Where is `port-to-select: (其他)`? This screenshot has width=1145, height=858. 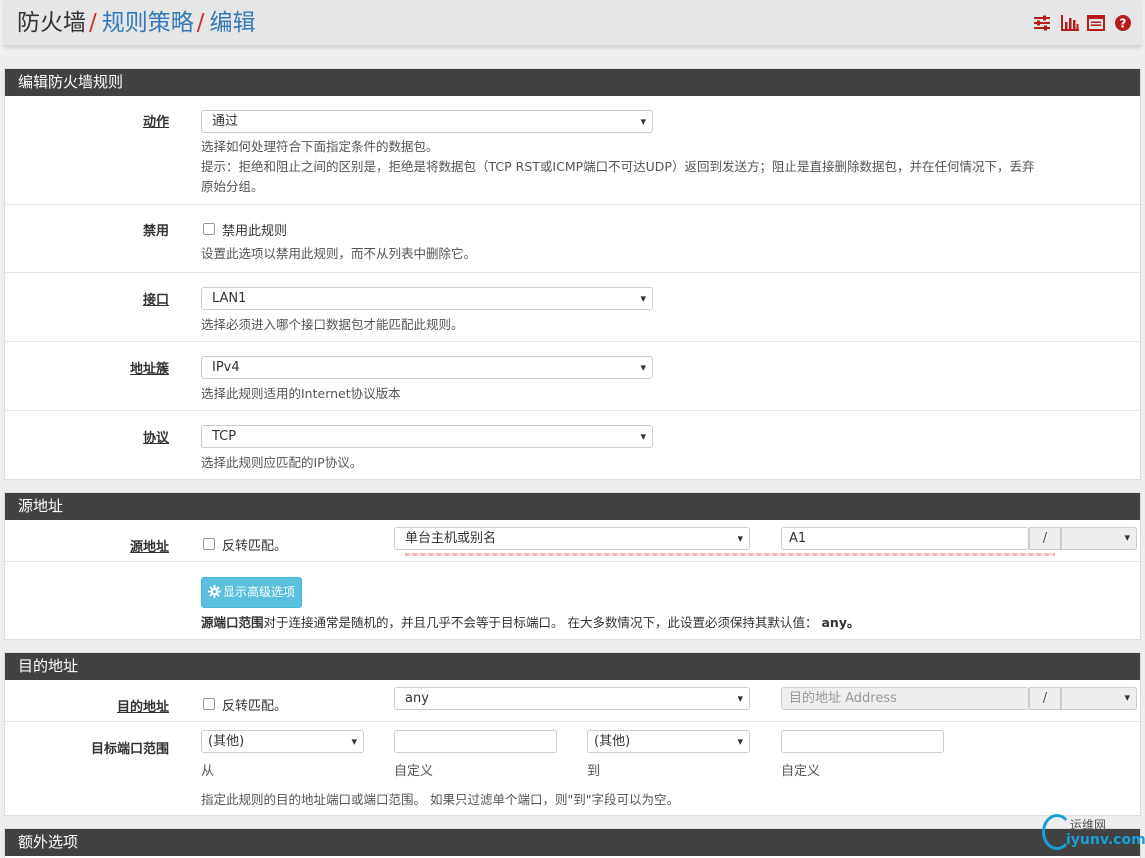 port-to-select: (其他) is located at coordinates (668, 741).